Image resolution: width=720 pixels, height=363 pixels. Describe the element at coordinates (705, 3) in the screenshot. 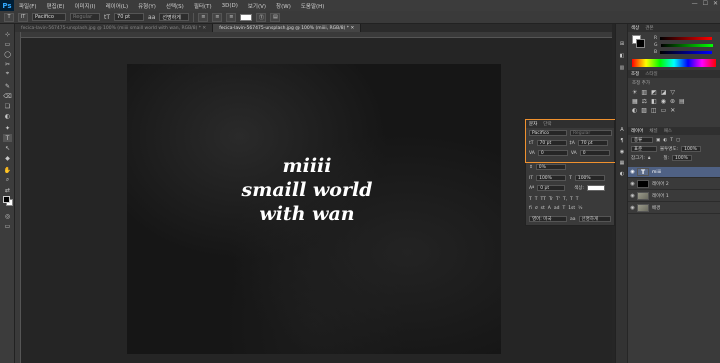

I see `maximize-icon: ☐` at that location.